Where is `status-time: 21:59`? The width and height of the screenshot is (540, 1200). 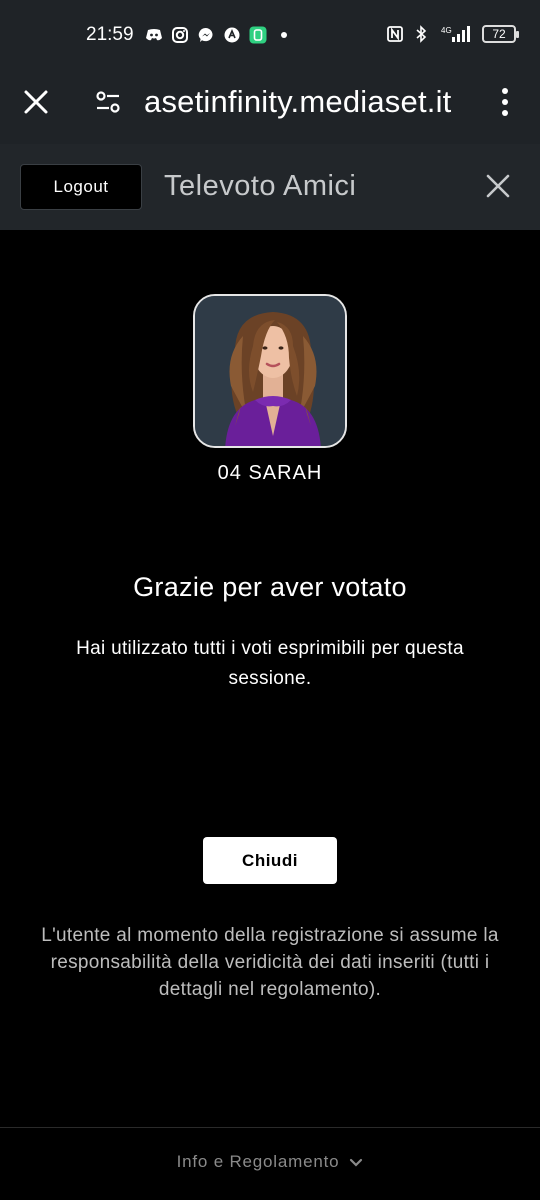 status-time: 21:59 is located at coordinates (110, 34).